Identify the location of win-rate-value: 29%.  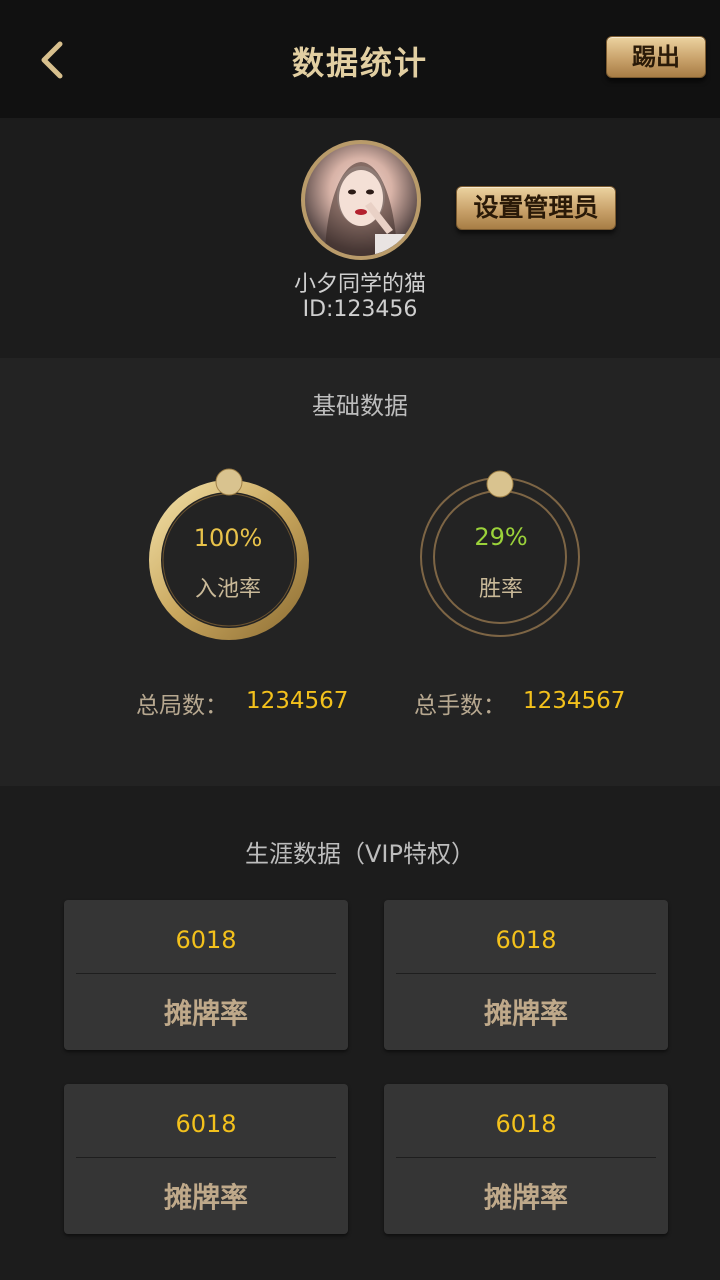
(501, 537).